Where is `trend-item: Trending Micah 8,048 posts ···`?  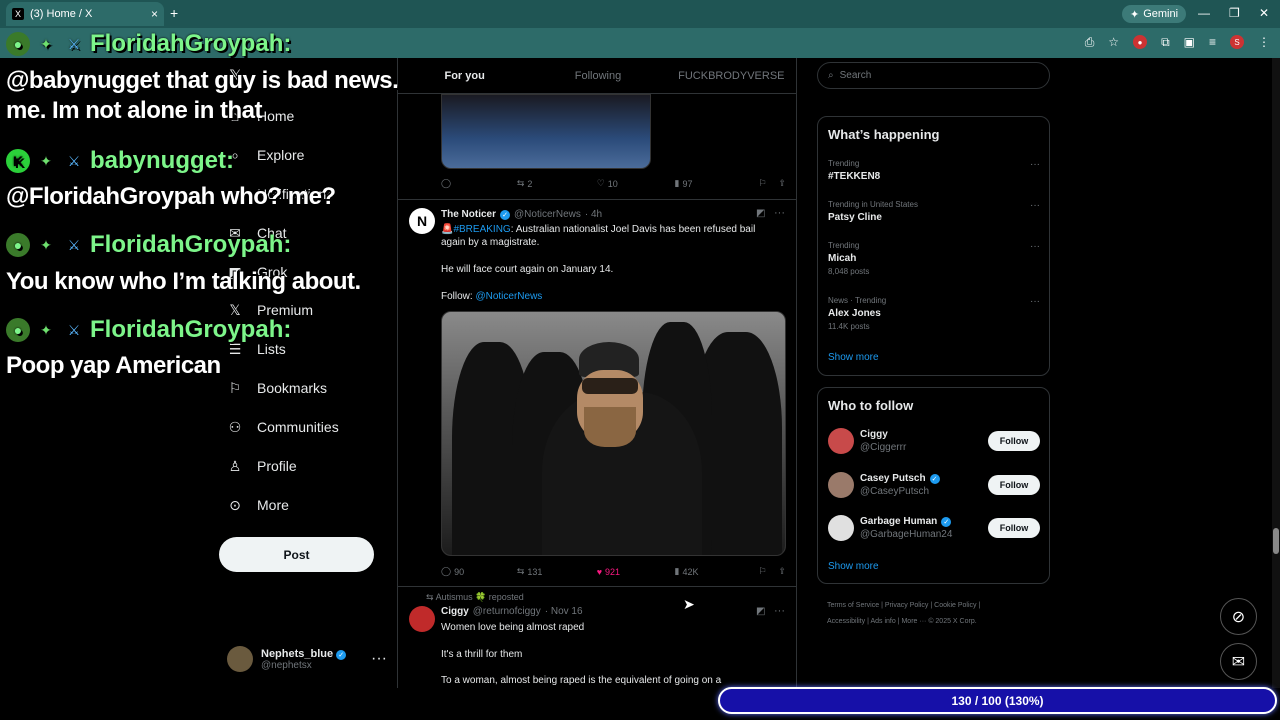 trend-item: Trending Micah 8,048 posts ··· is located at coordinates (934, 258).